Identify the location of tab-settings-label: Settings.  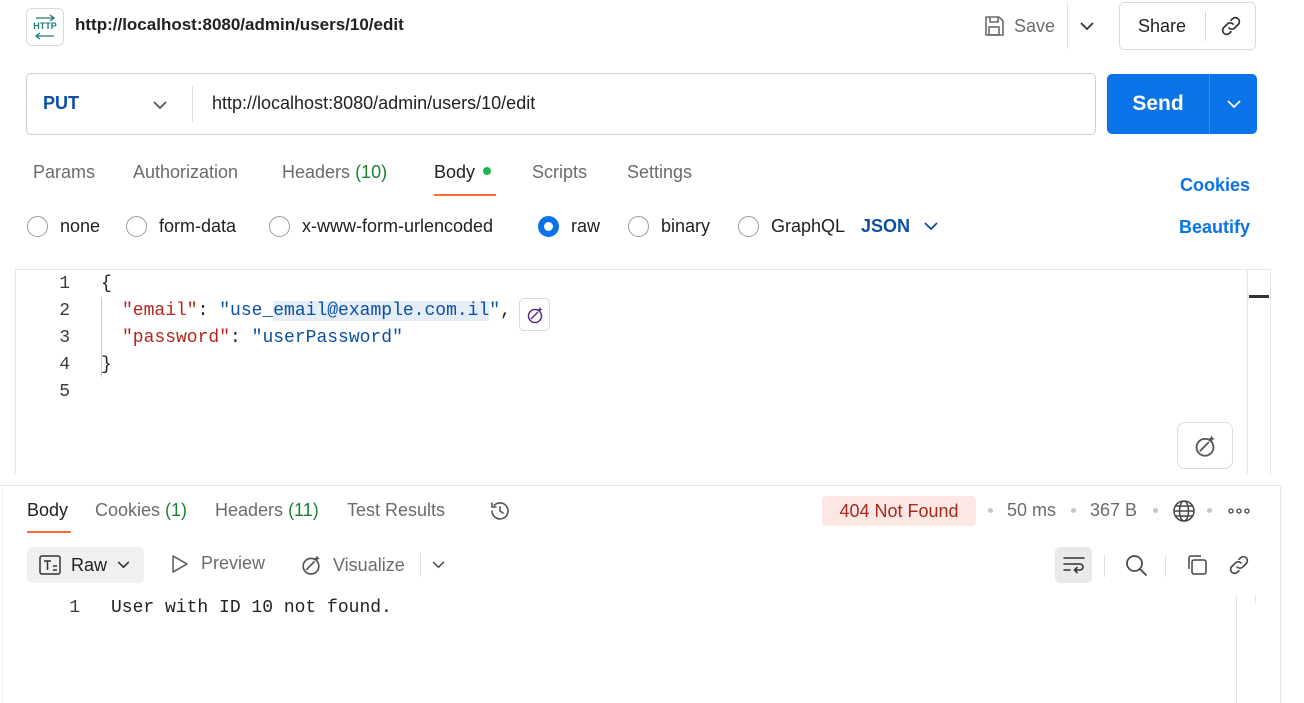
(660, 172).